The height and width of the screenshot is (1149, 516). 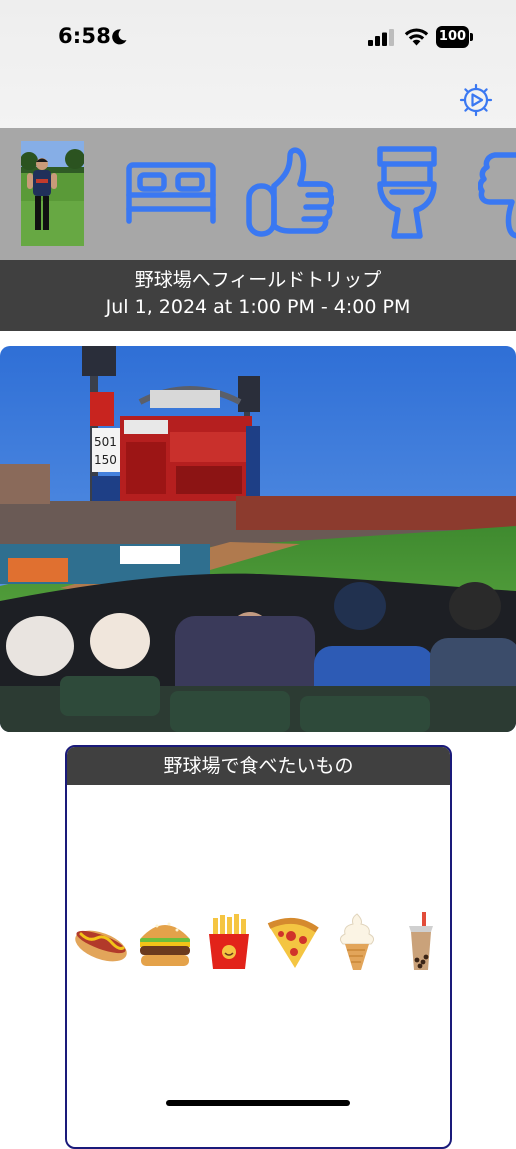 I want to click on svg-text: 501, so click(x=105, y=442).